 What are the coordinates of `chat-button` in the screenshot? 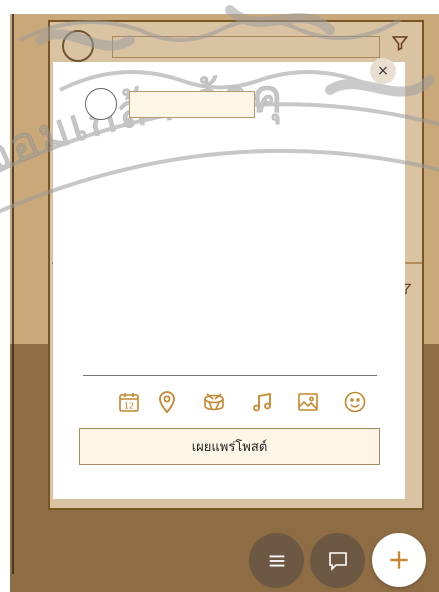 It's located at (337, 560).